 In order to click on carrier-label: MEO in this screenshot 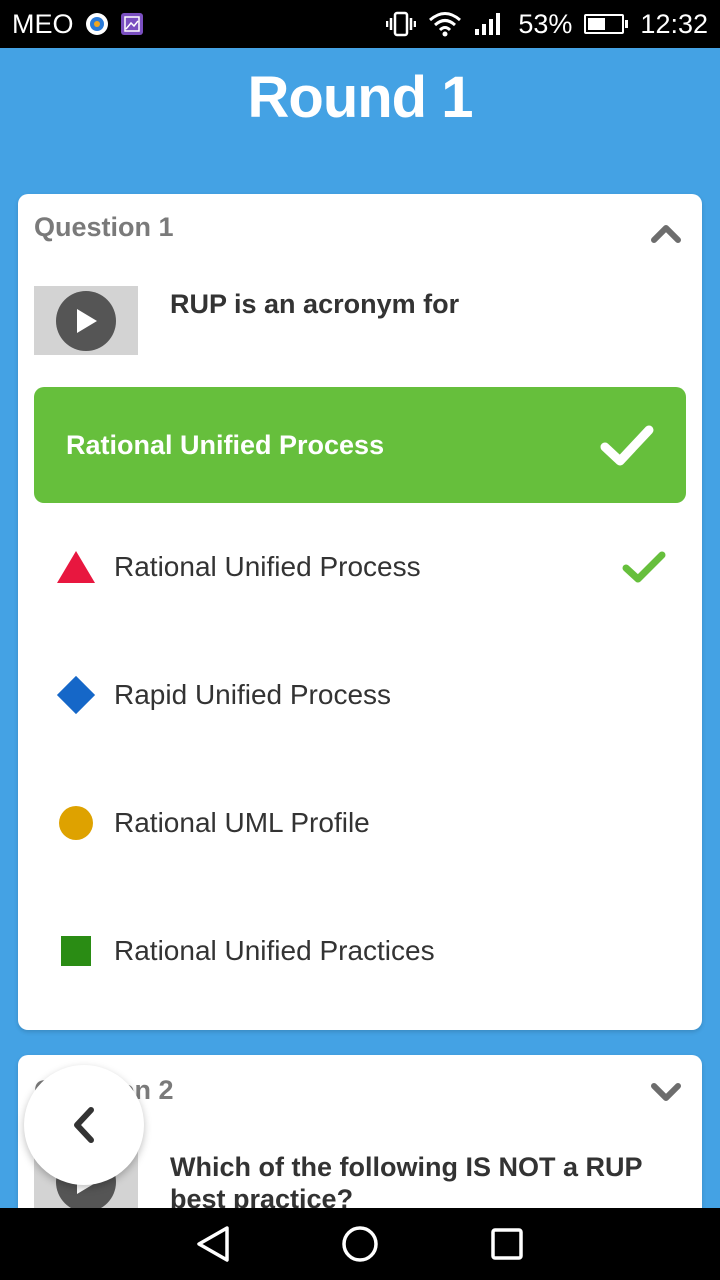, I will do `click(43, 23)`.